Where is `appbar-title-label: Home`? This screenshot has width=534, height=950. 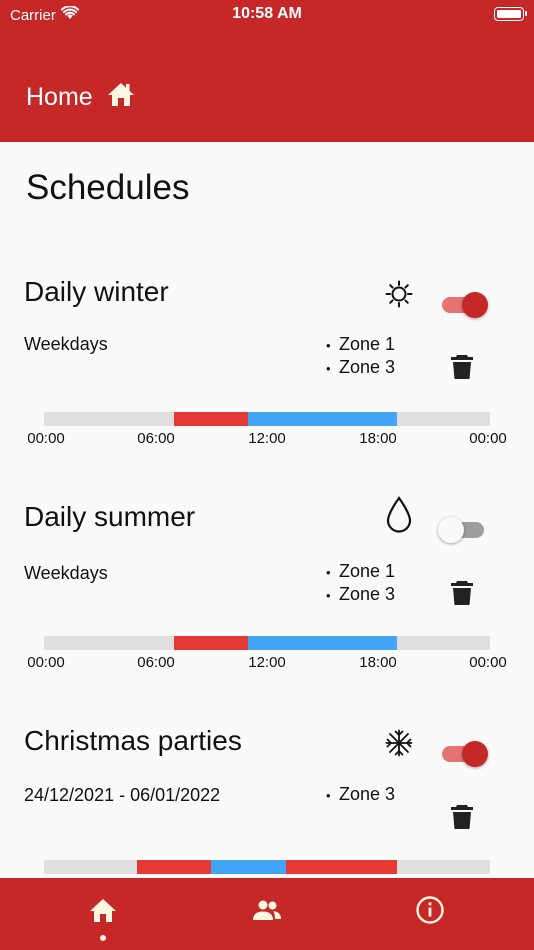 appbar-title-label: Home is located at coordinates (59, 97).